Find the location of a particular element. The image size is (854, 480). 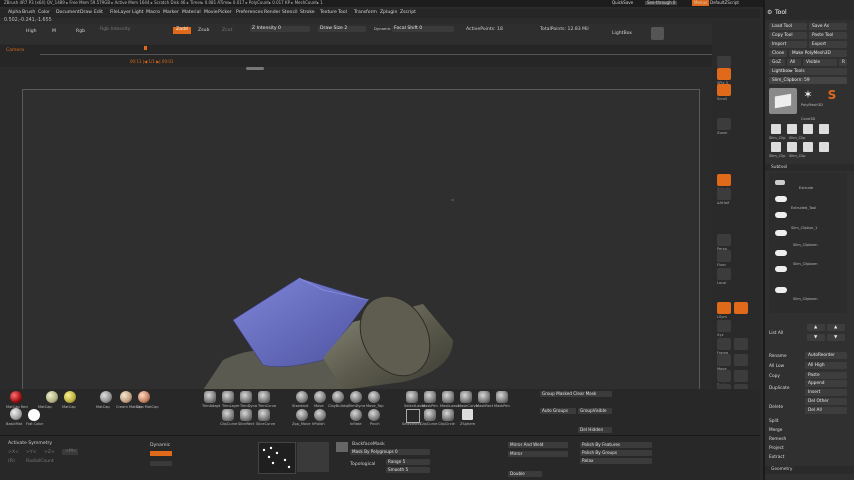

menu-picker: Picker is located at coordinates (225, 13).